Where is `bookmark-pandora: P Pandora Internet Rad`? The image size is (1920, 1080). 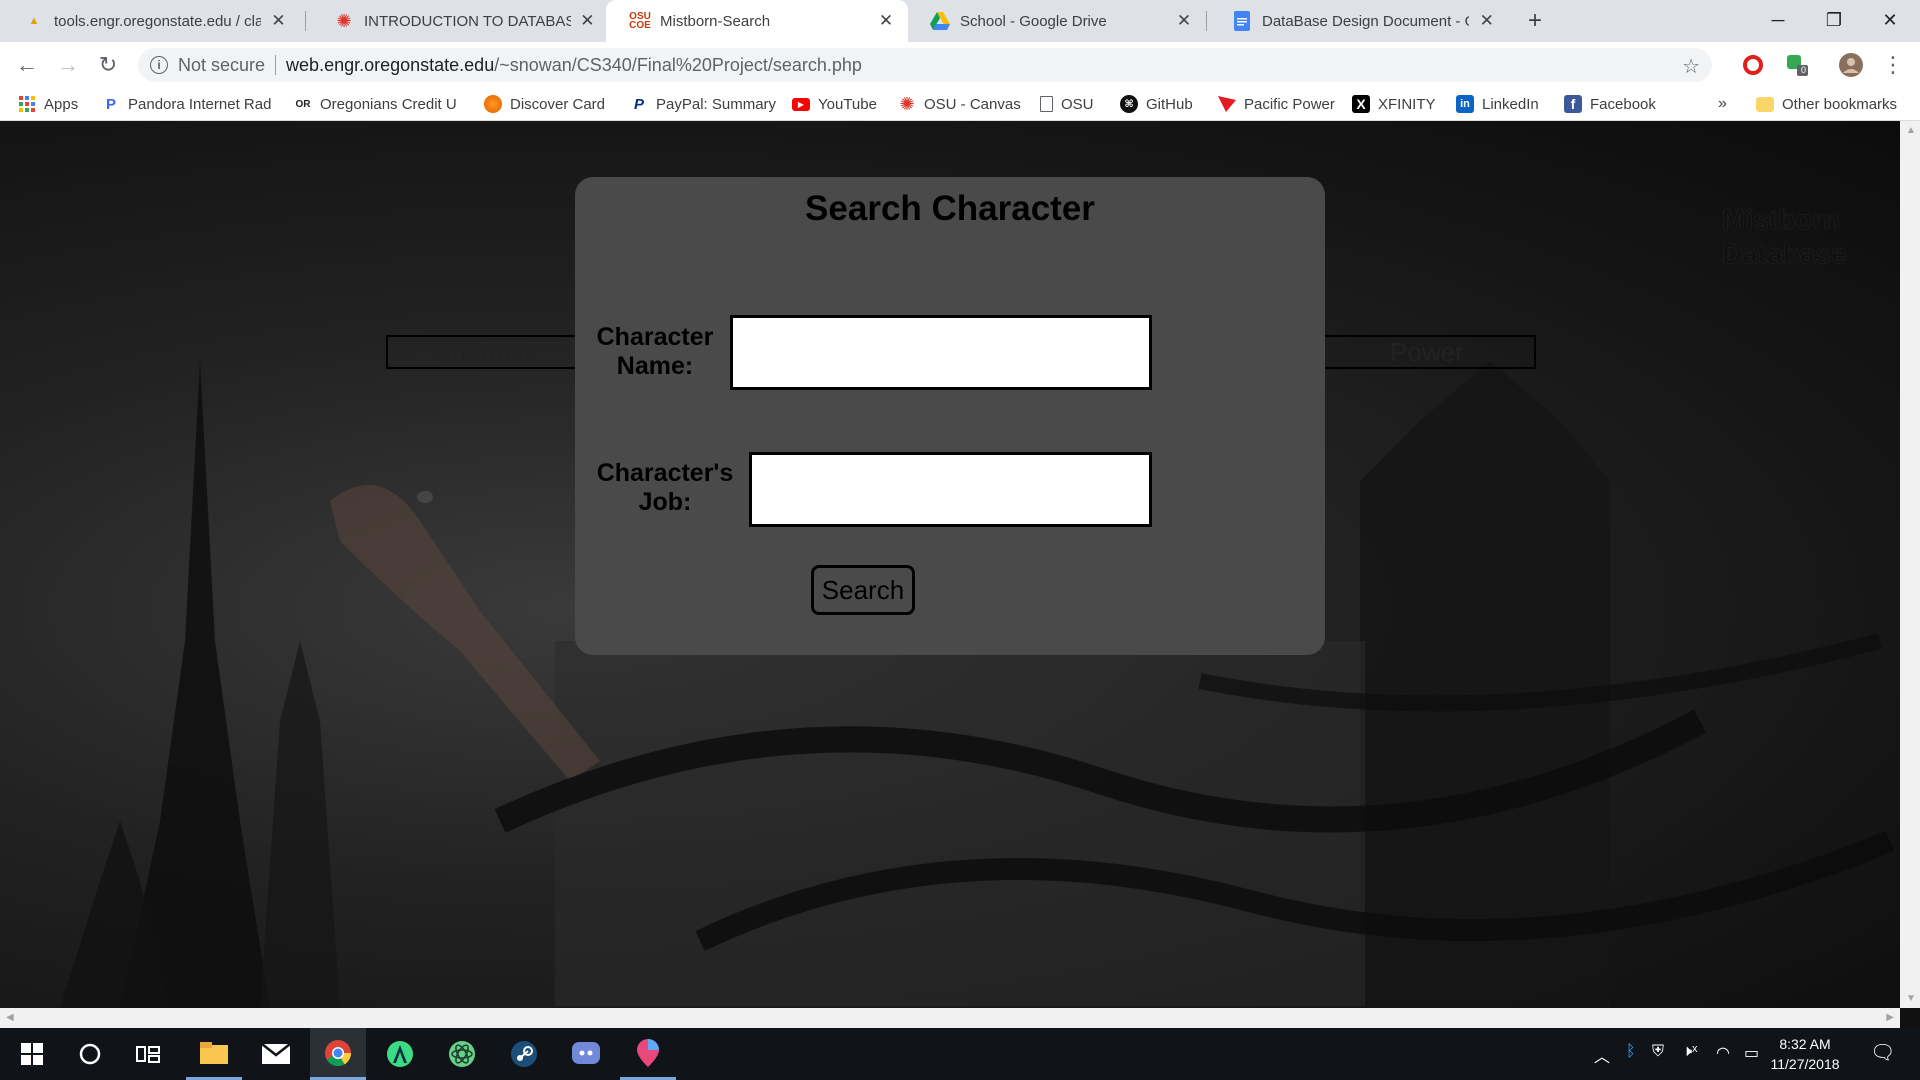 bookmark-pandora: P Pandora Internet Rad is located at coordinates (187, 104).